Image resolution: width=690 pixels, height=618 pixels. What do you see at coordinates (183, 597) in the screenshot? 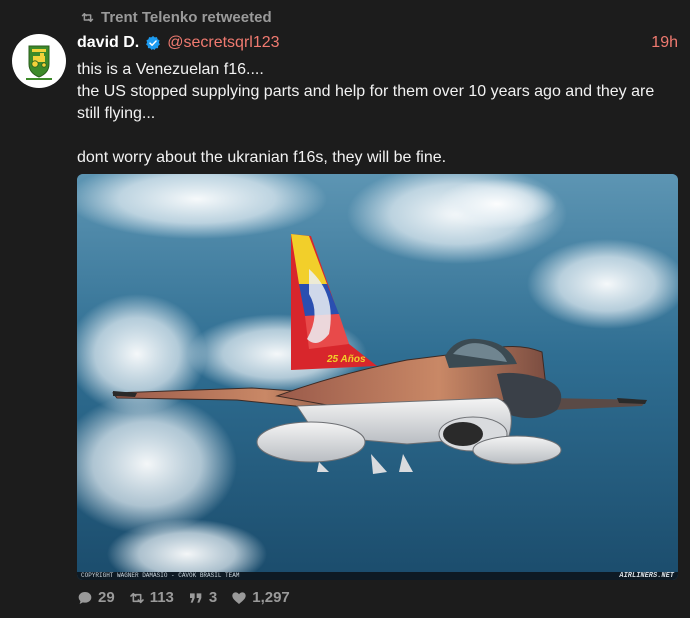
I see `tweet-actions: 29 113 3 1,297` at bounding box center [183, 597].